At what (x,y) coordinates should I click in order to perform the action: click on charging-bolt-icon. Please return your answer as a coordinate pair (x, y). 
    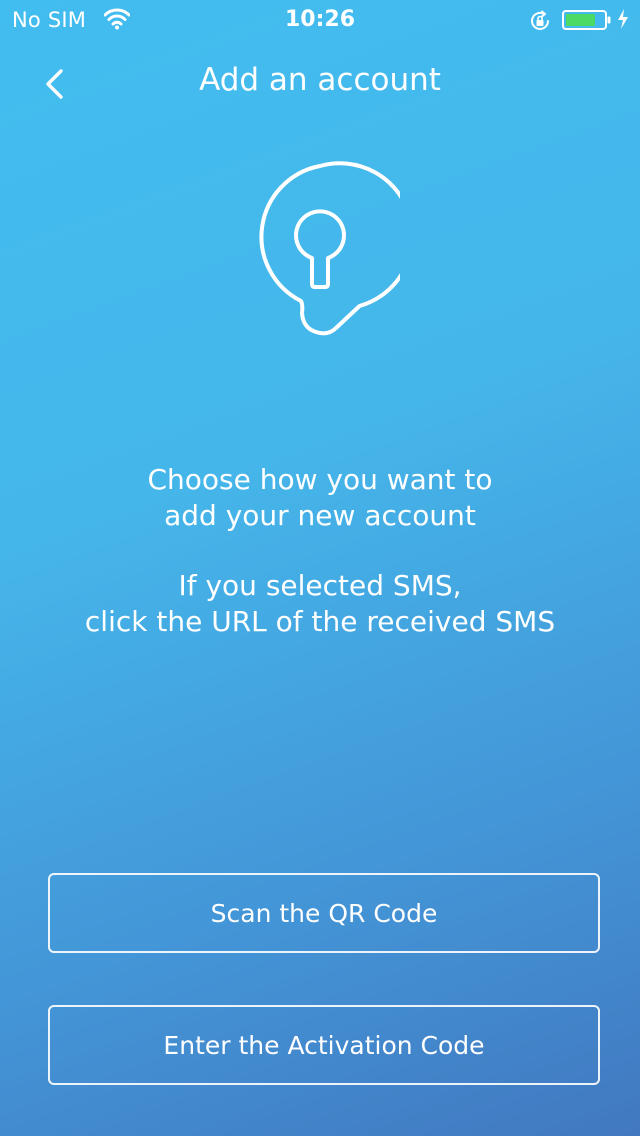
    Looking at the image, I should click on (623, 19).